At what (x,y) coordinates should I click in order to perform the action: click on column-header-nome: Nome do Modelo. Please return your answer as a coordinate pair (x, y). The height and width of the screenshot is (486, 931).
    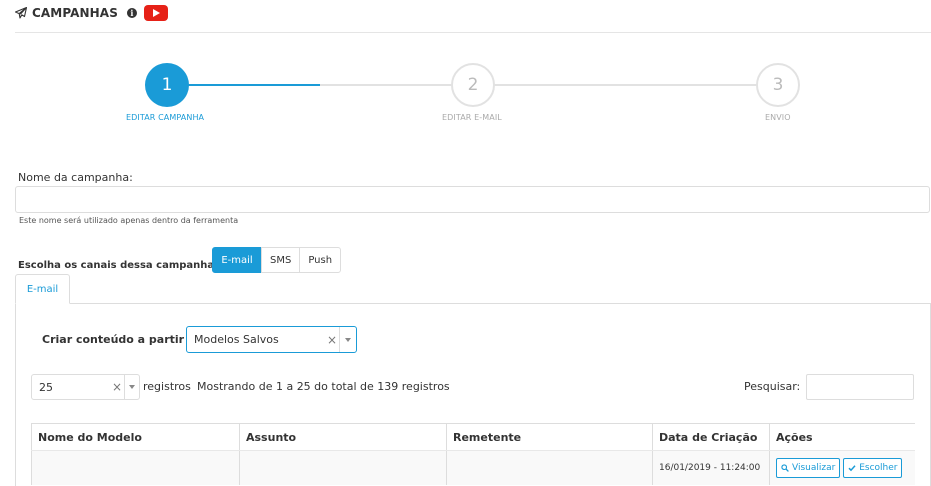
    Looking at the image, I should click on (135, 437).